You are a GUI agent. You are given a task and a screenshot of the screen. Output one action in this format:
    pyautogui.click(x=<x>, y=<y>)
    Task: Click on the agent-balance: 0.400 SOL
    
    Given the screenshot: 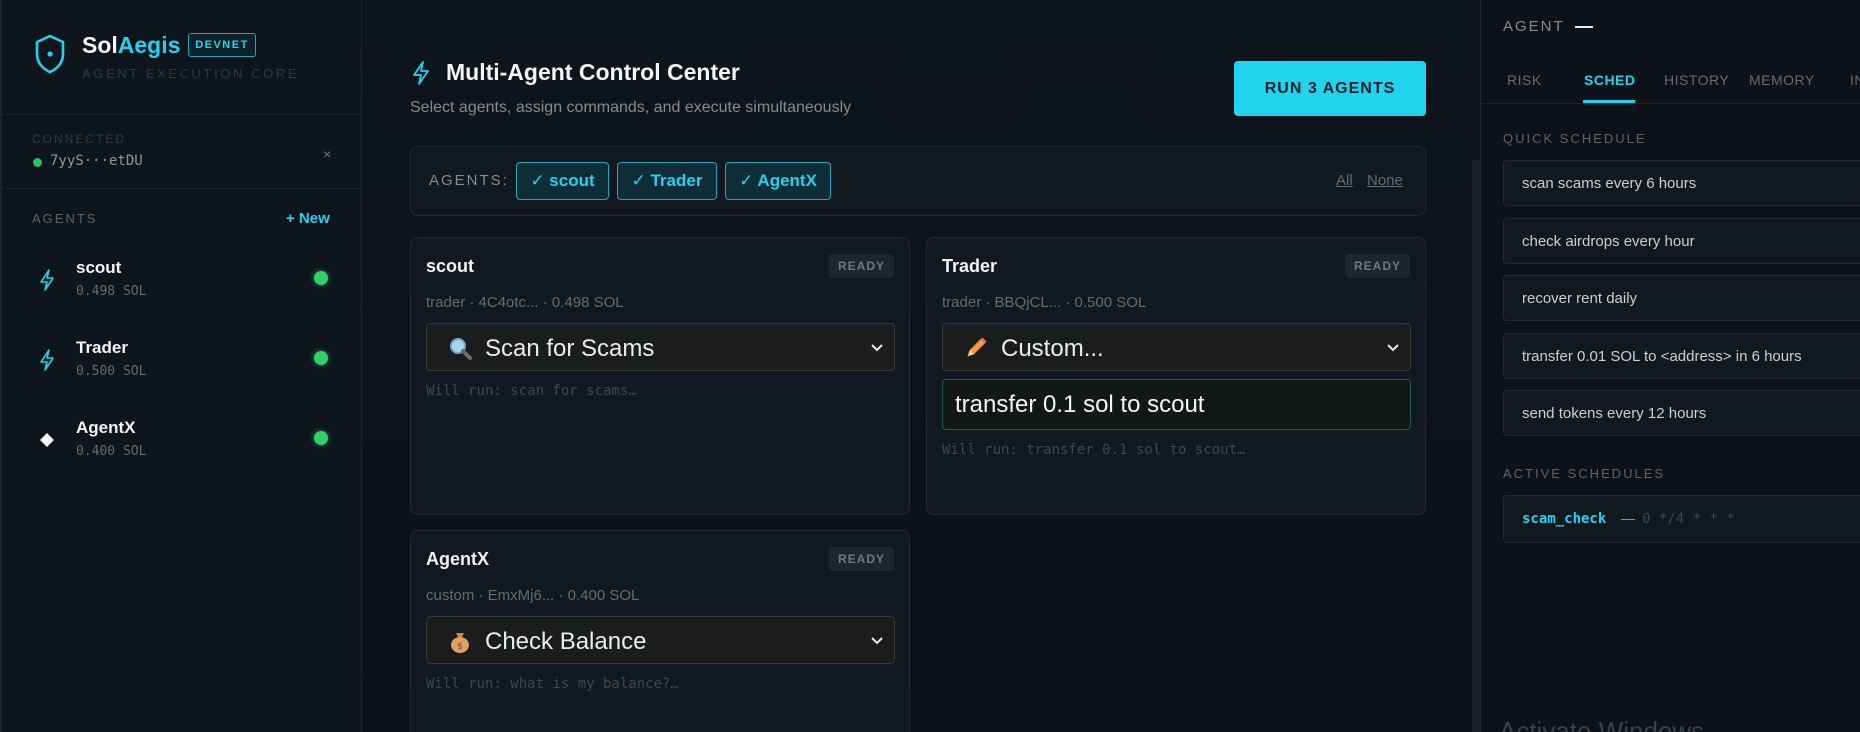 What is the action you would take?
    pyautogui.click(x=111, y=451)
    